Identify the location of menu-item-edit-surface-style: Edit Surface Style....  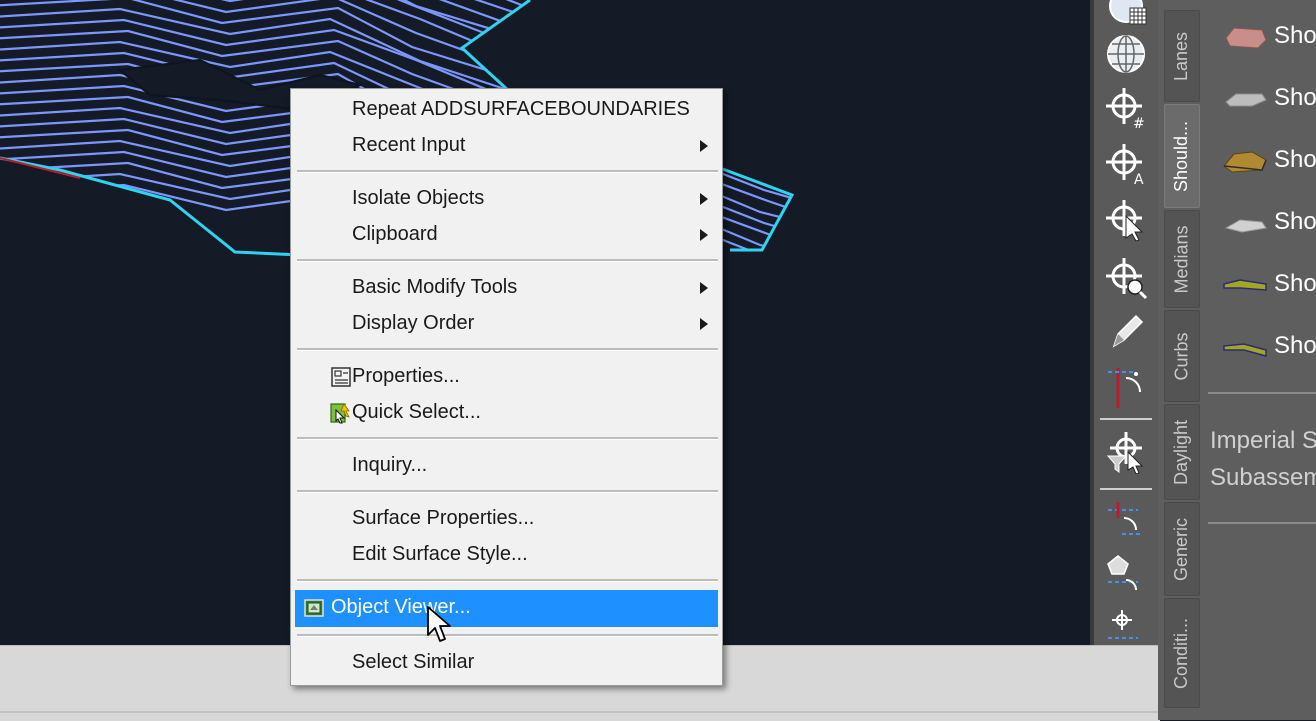
(506, 554).